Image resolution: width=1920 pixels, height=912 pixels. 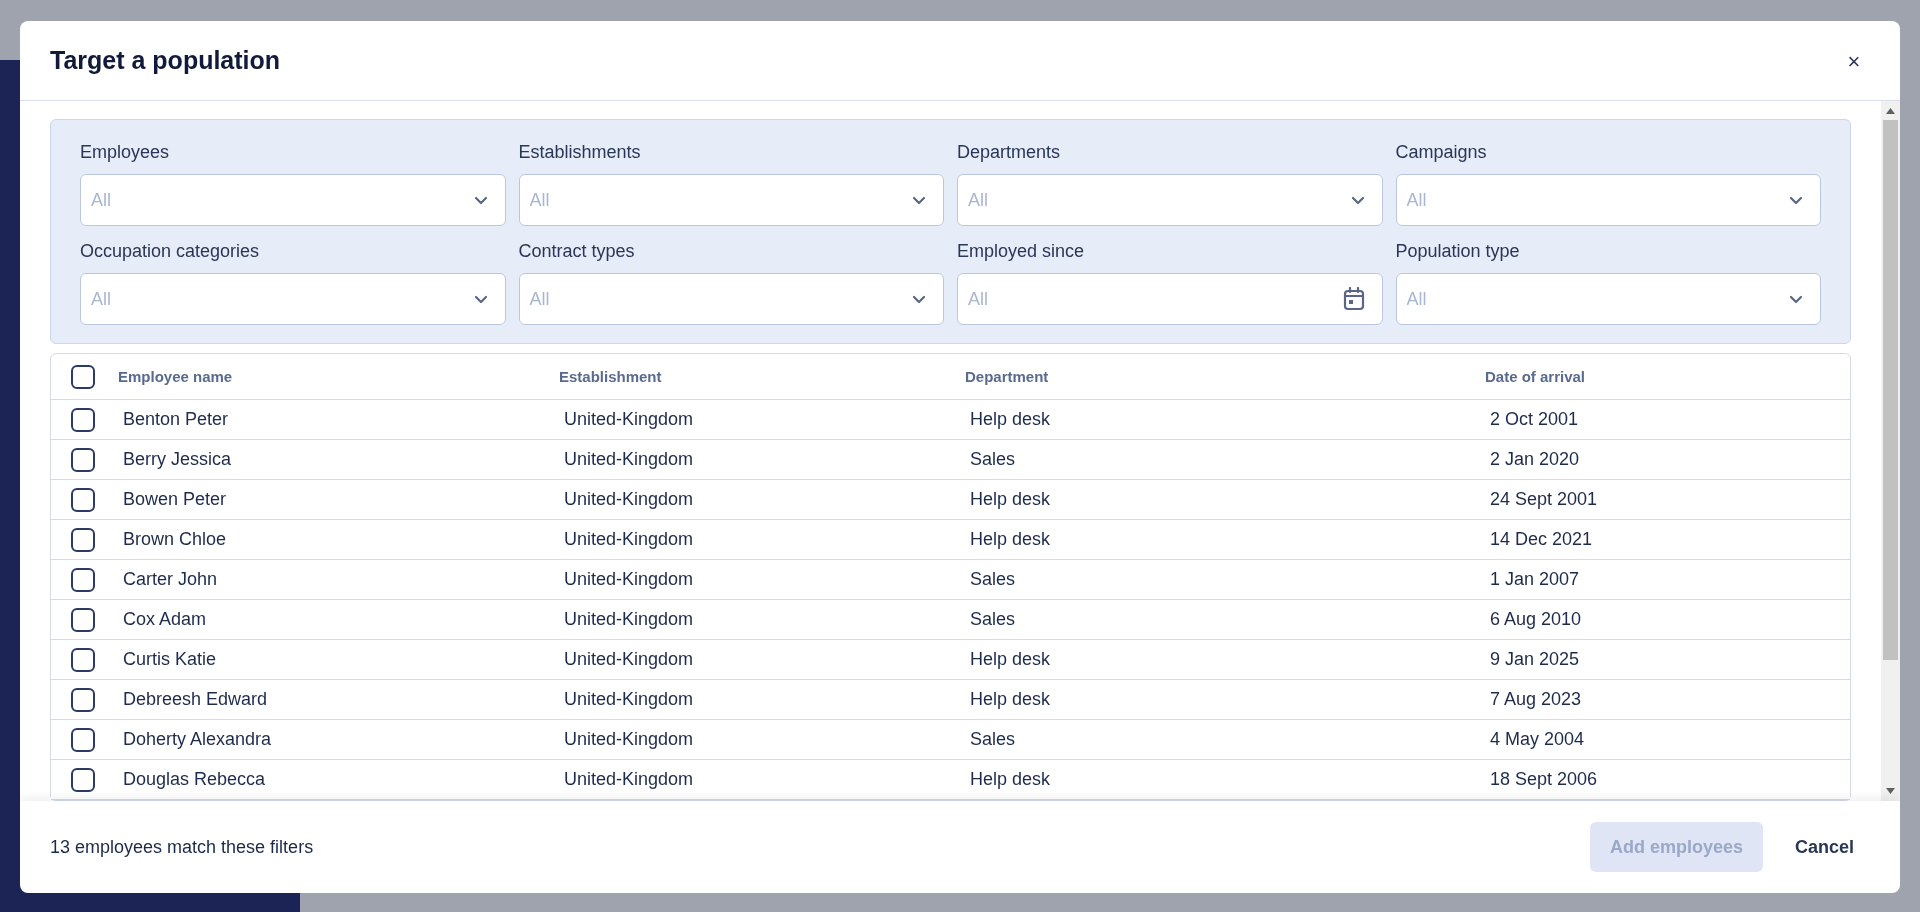 I want to click on filter-label: Contract types, so click(x=577, y=251).